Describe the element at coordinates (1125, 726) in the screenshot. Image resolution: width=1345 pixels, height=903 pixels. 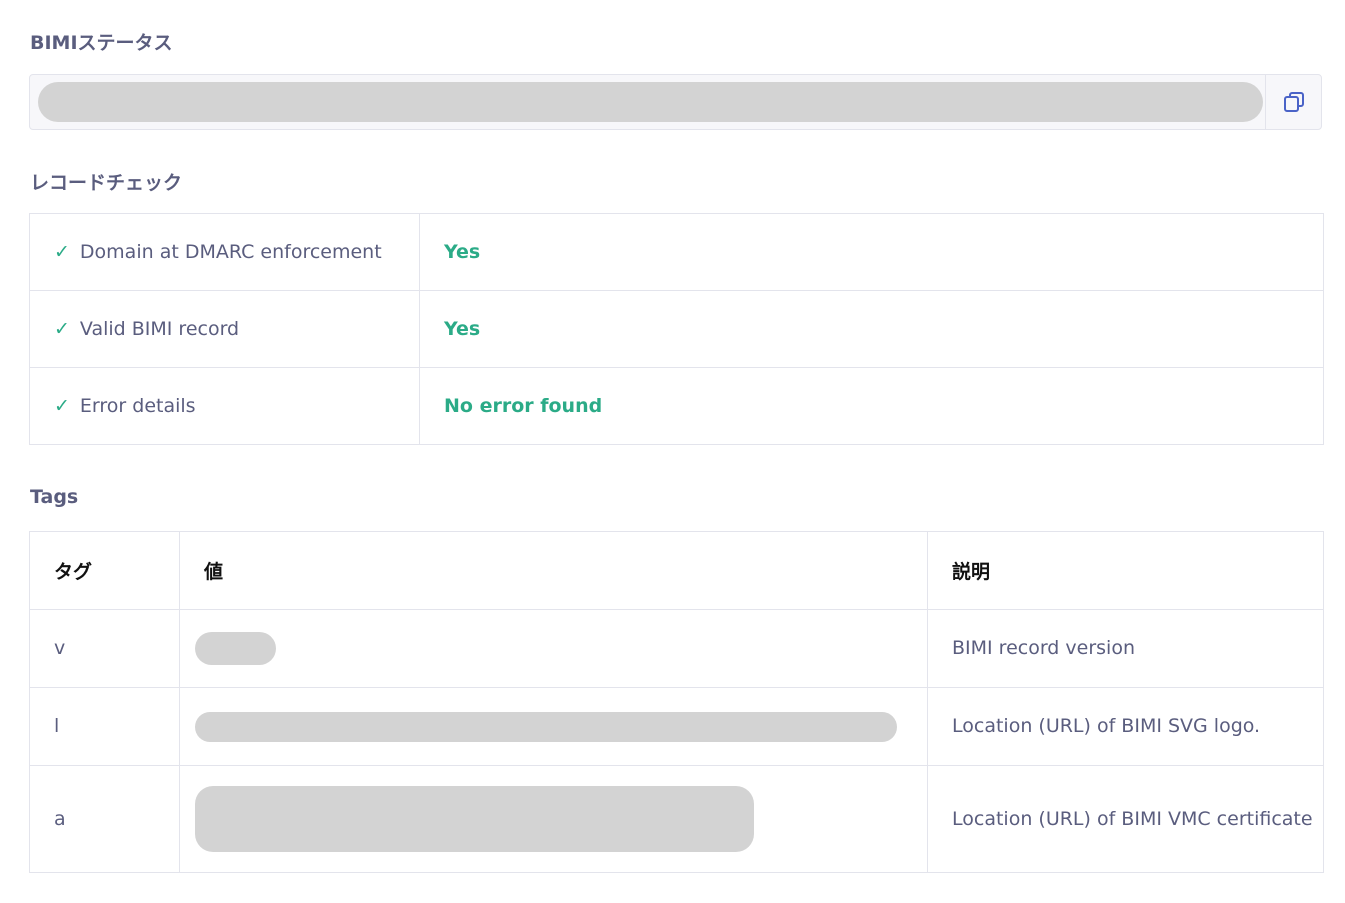
I see `description-cell: Location (URL) of BIMI SVG logo.` at that location.